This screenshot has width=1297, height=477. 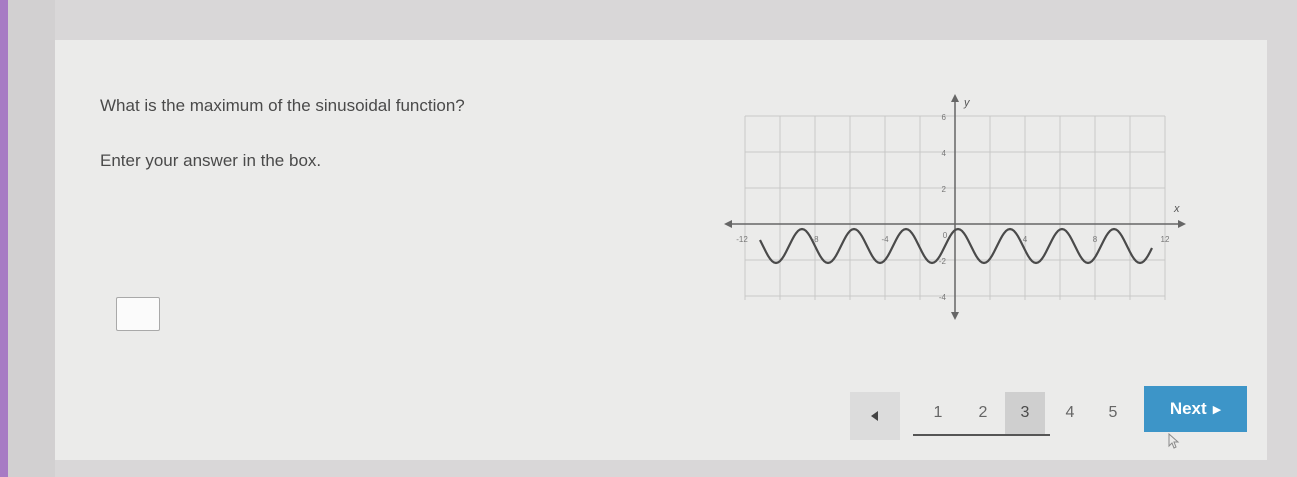 I want to click on y-tick-label: 2, so click(x=944, y=189).